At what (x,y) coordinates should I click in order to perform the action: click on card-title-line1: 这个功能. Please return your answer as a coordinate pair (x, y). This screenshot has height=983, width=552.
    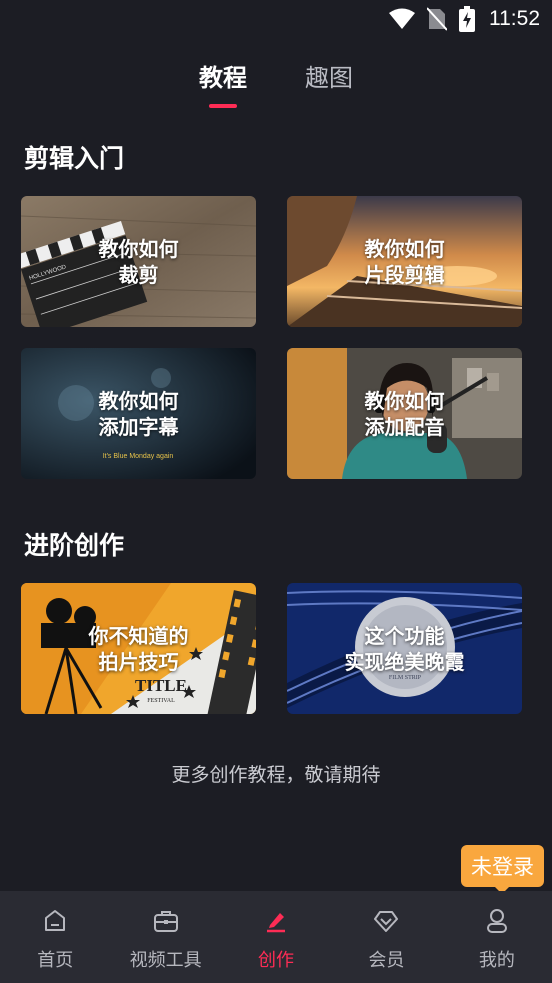
    Looking at the image, I should click on (404, 635).